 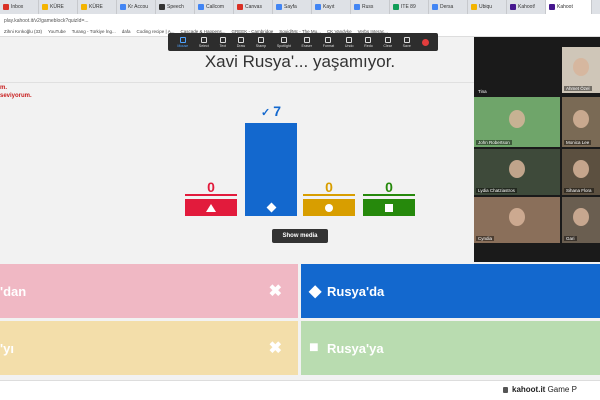 I want to click on zoom-tool-clear: Clear, so click(x=387, y=42).